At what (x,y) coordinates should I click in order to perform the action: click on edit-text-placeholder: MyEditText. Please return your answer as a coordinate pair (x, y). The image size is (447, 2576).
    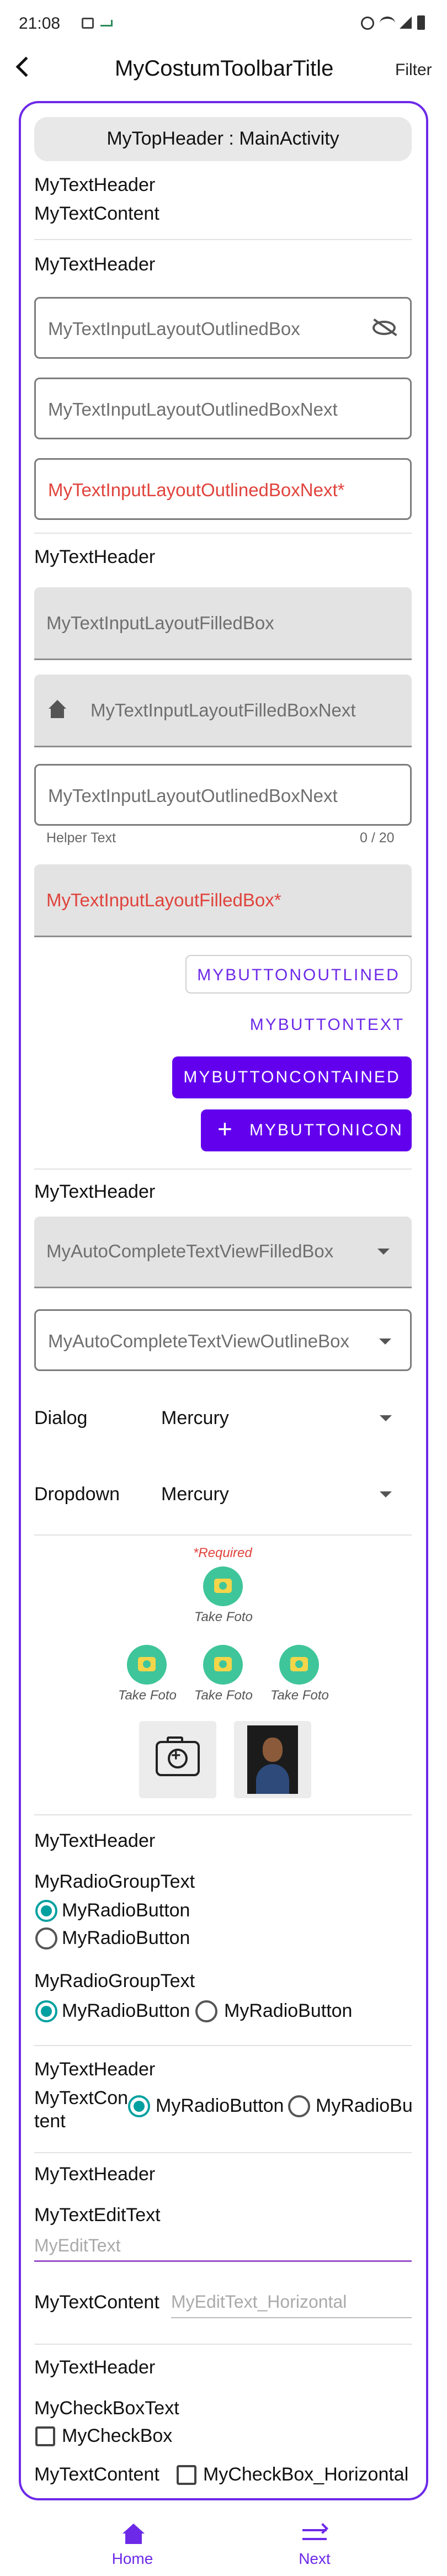
    Looking at the image, I should click on (77, 2245).